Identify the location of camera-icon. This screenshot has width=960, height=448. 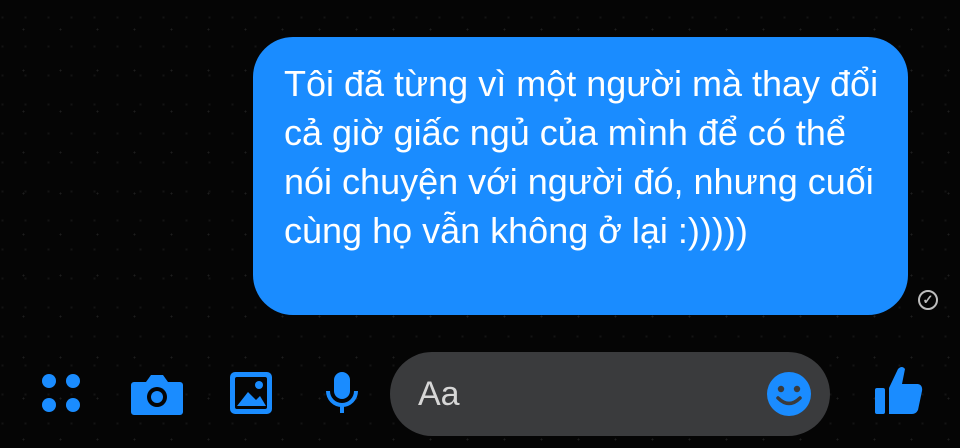
(157, 393).